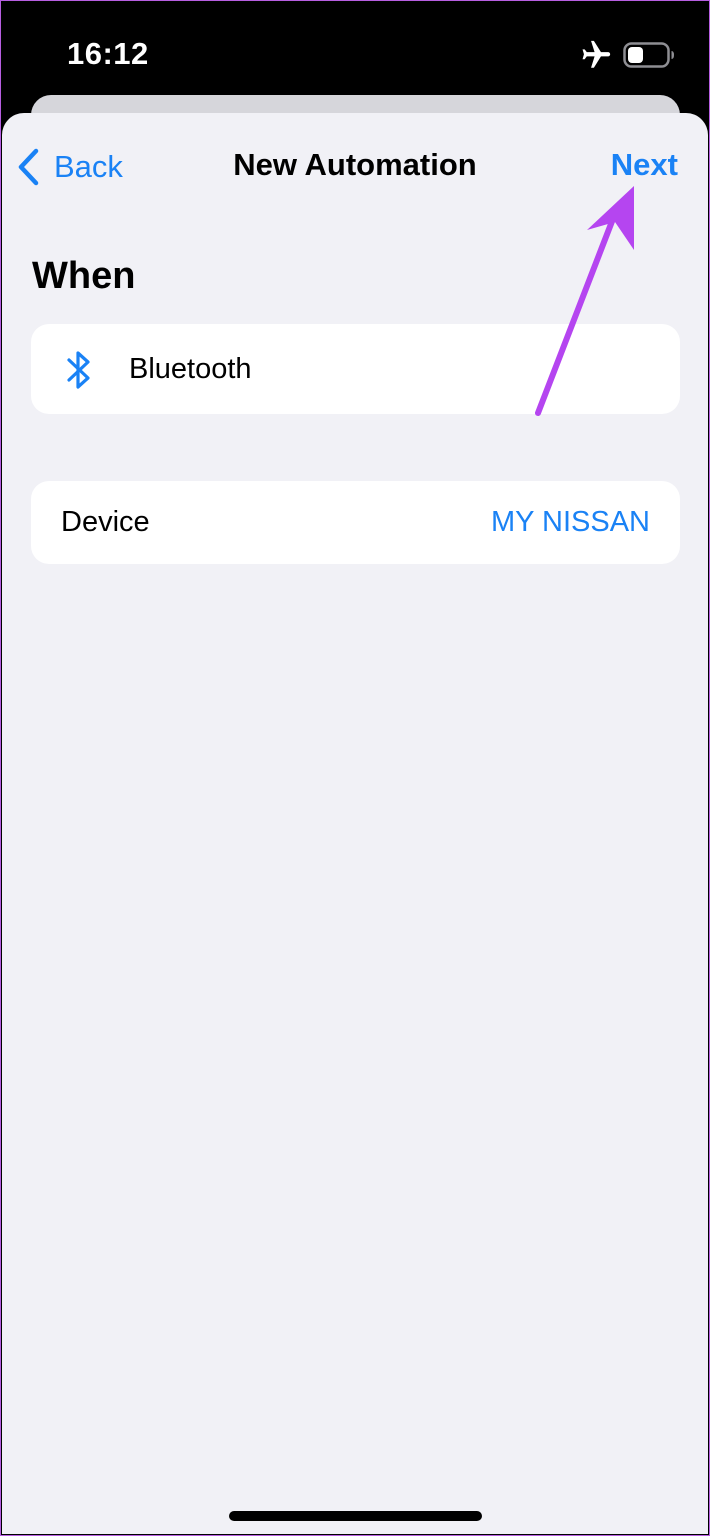 This screenshot has height=1536, width=710. Describe the element at coordinates (648, 55) in the screenshot. I see `battery-icon` at that location.